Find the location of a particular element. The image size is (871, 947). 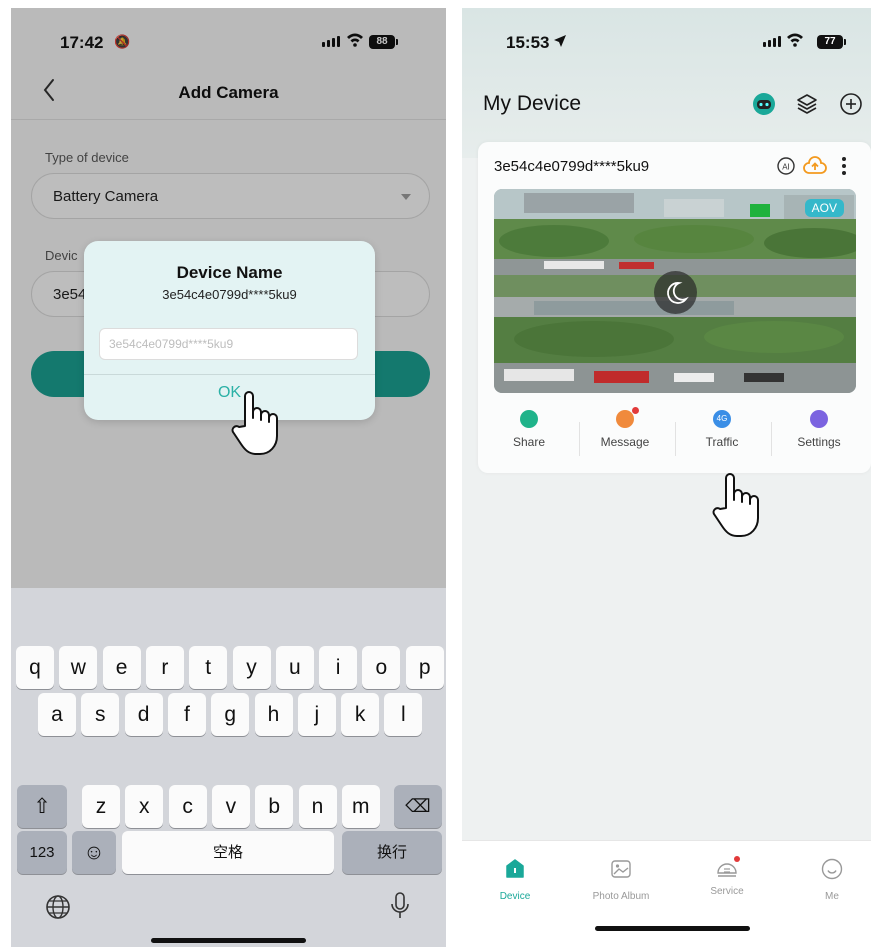

key-z: z is located at coordinates (101, 806).